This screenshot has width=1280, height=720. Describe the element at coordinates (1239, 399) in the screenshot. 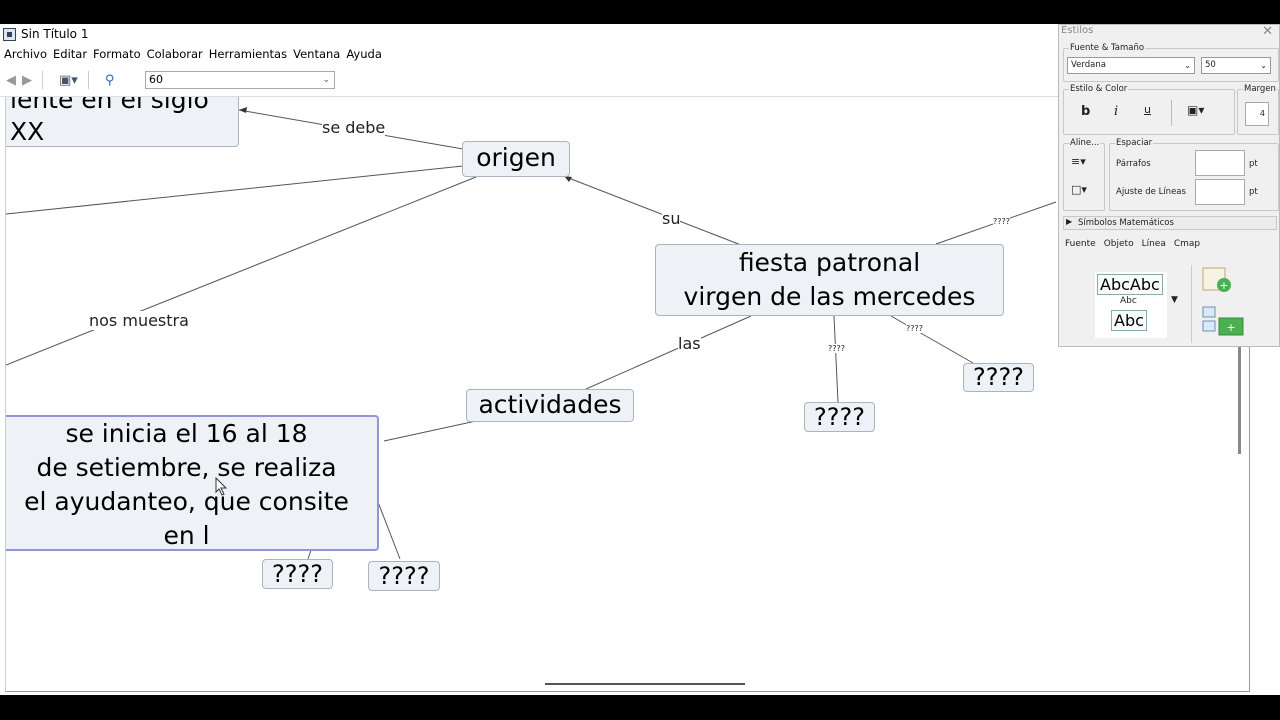

I see `vertical-scrollbar` at that location.